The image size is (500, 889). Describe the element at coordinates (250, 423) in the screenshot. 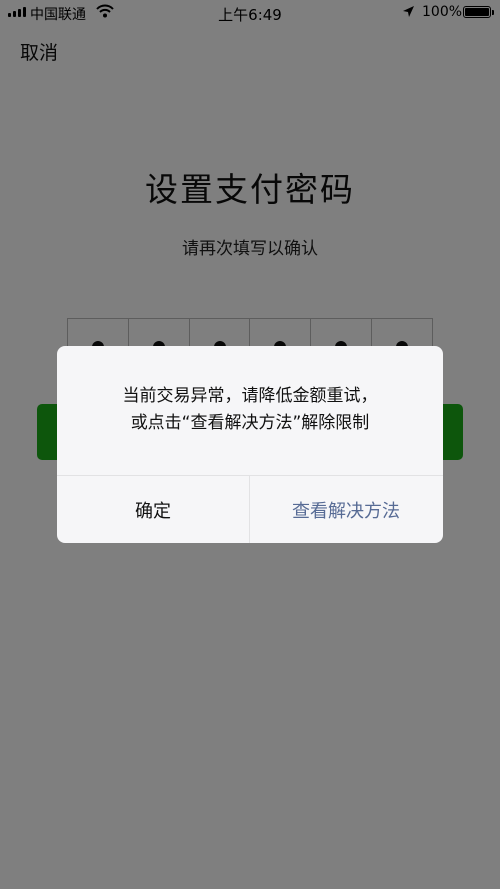

I see `dialog-message-line: 或点击“查看解决方法”解除限制` at that location.